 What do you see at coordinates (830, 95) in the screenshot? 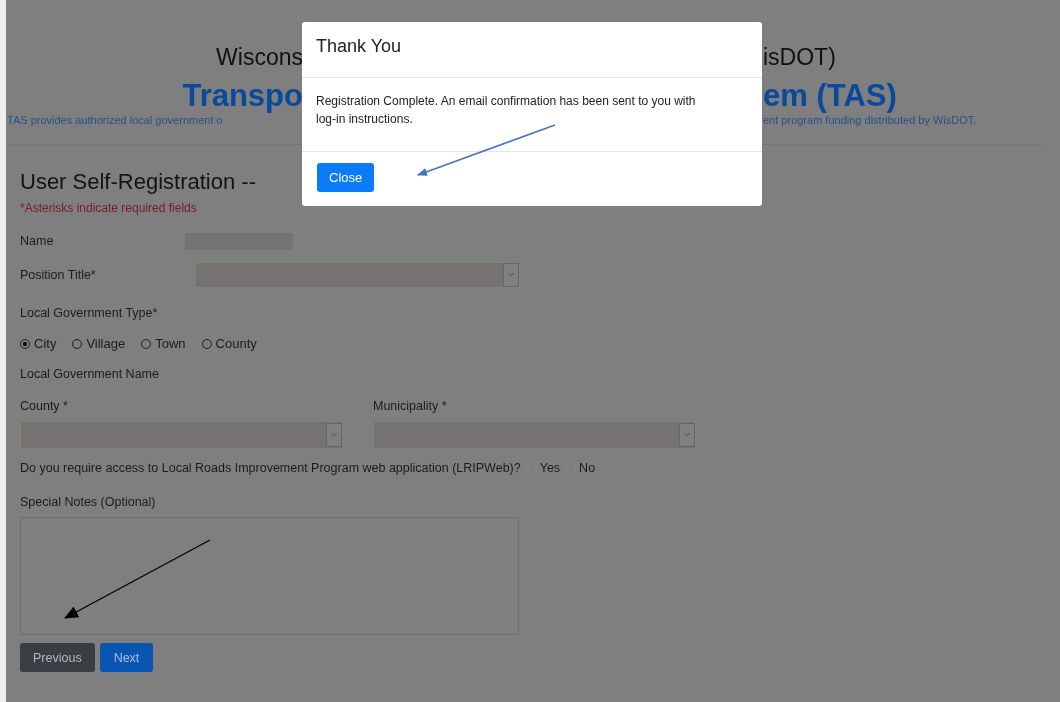
I see `header-title: em (TAS)` at bounding box center [830, 95].